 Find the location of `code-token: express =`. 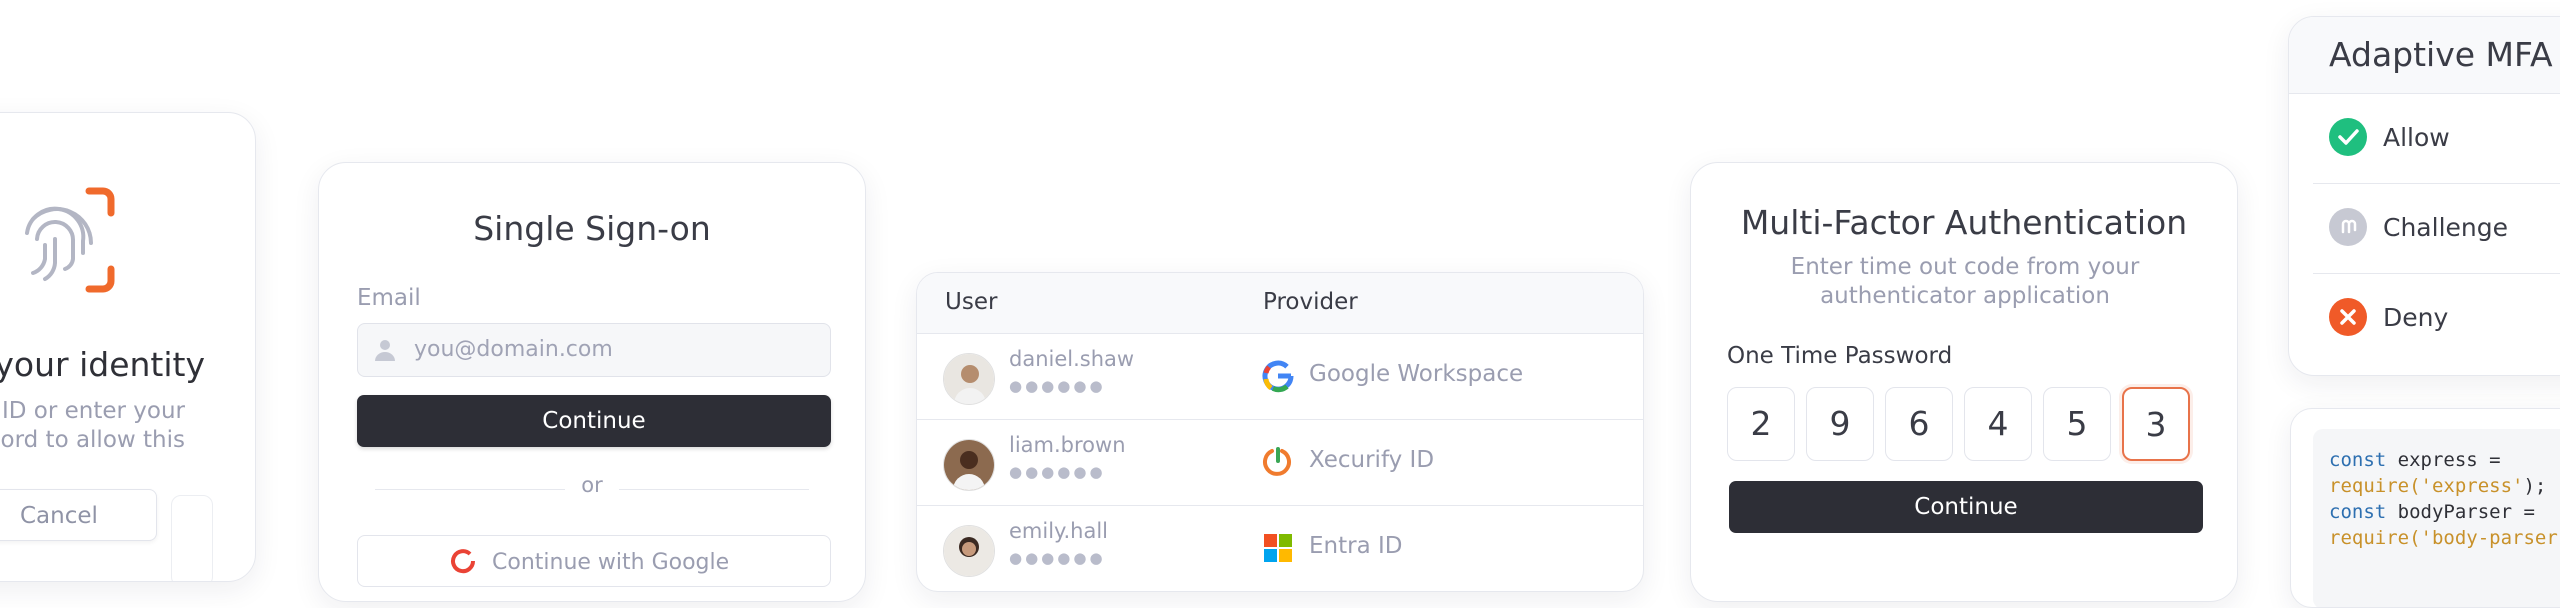

code-token: express = is located at coordinates (2443, 460).